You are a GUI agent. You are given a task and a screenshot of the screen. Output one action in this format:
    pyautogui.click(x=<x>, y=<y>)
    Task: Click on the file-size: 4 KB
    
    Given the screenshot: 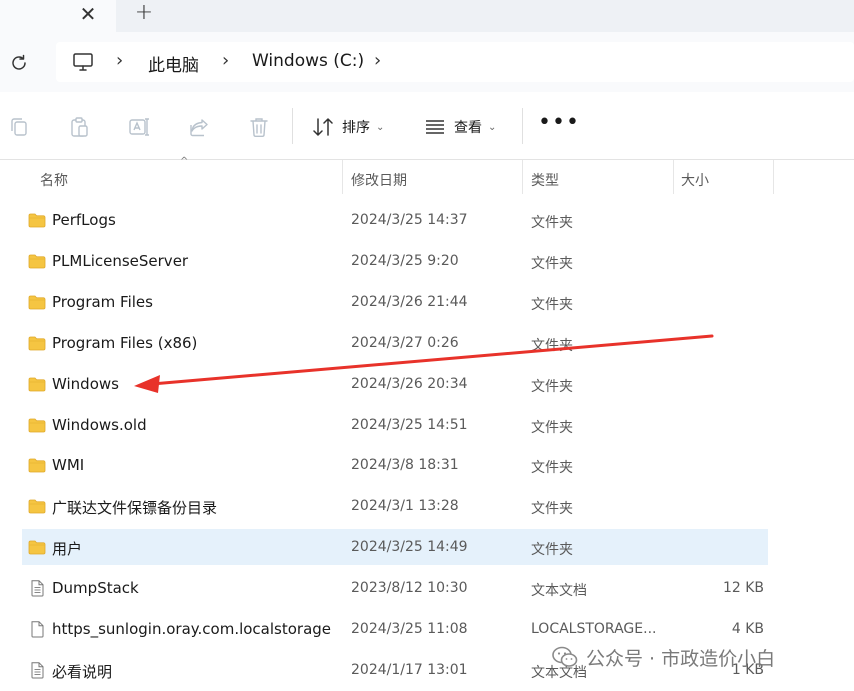 What is the action you would take?
    pyautogui.click(x=747, y=629)
    